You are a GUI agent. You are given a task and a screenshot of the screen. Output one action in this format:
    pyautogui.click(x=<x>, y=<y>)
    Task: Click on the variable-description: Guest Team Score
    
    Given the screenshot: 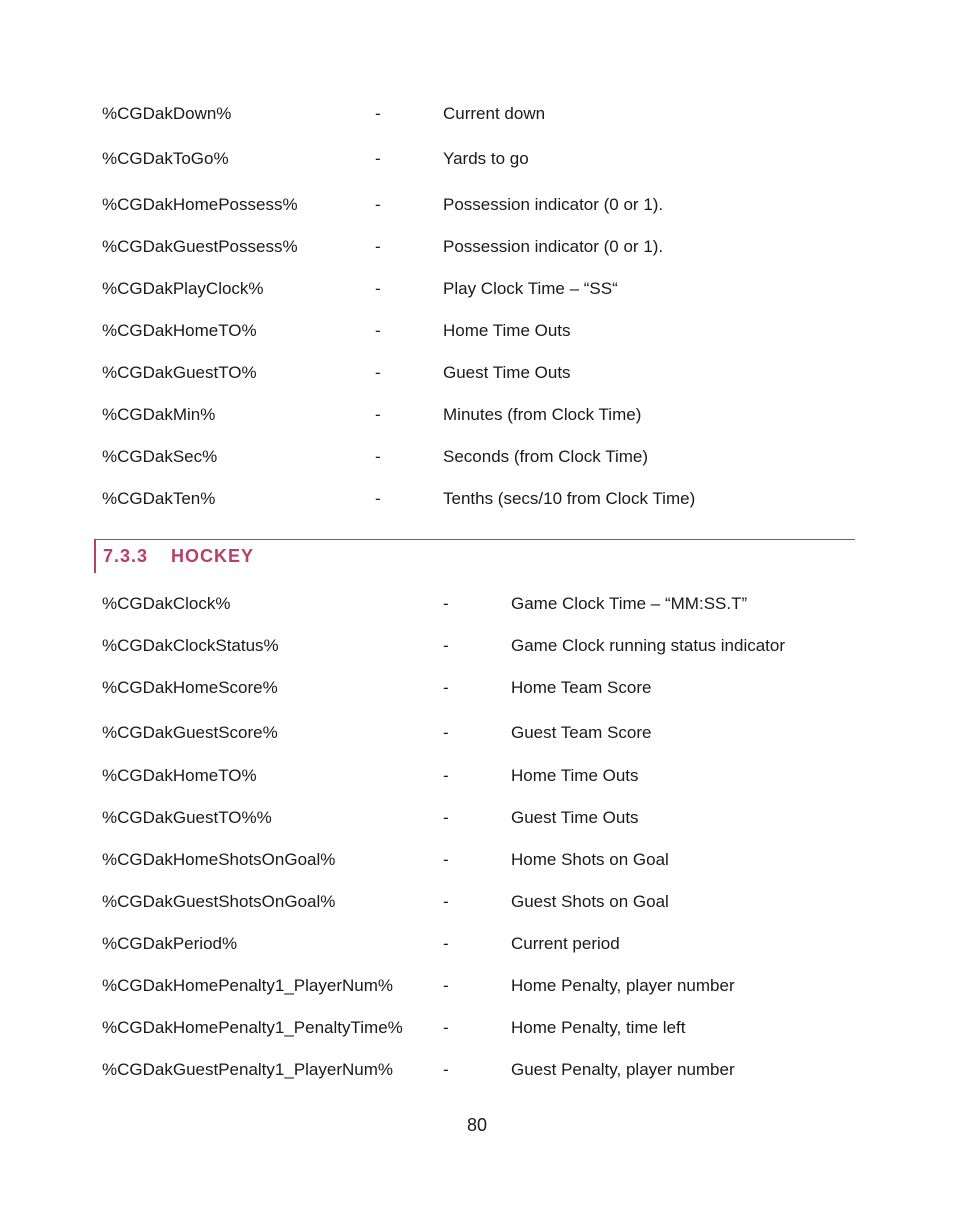 What is the action you would take?
    pyautogui.click(x=581, y=732)
    